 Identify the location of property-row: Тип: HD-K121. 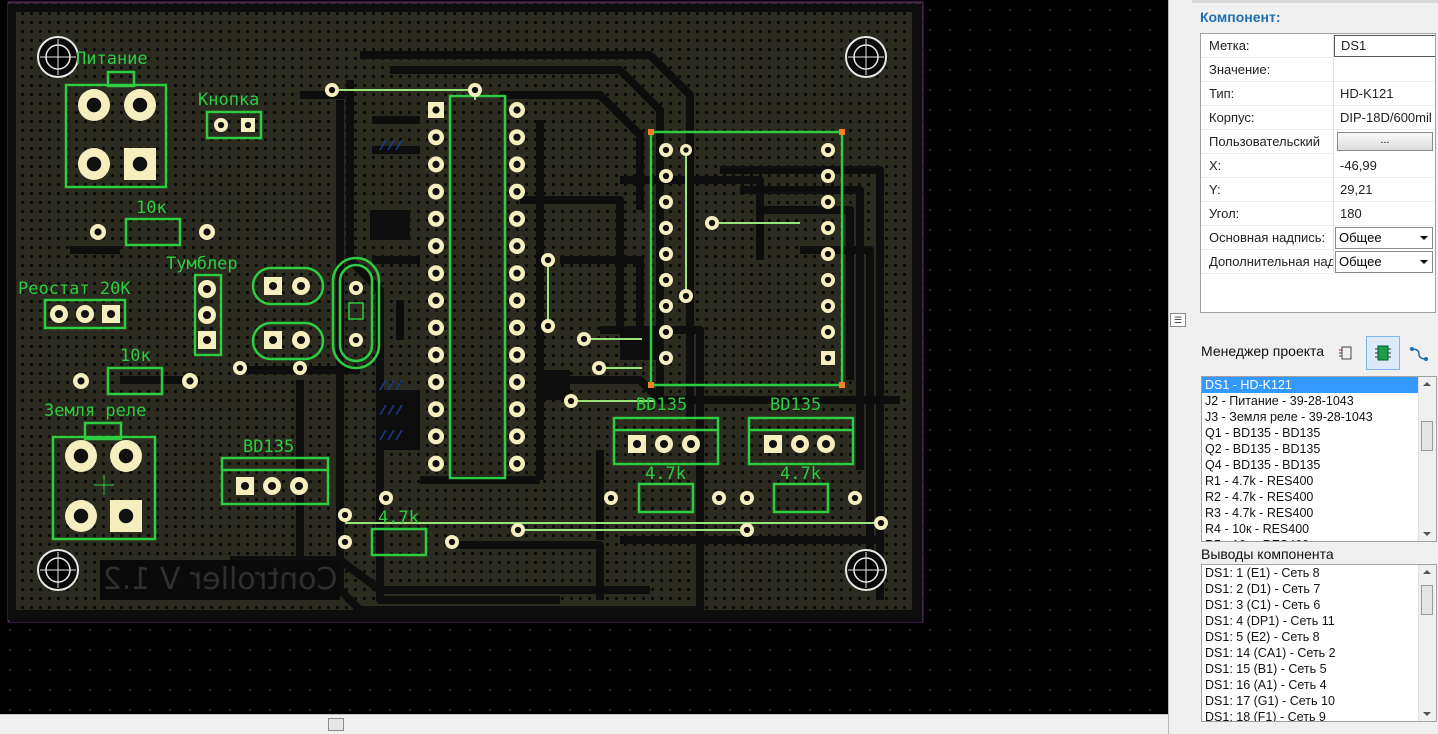
(1318, 94).